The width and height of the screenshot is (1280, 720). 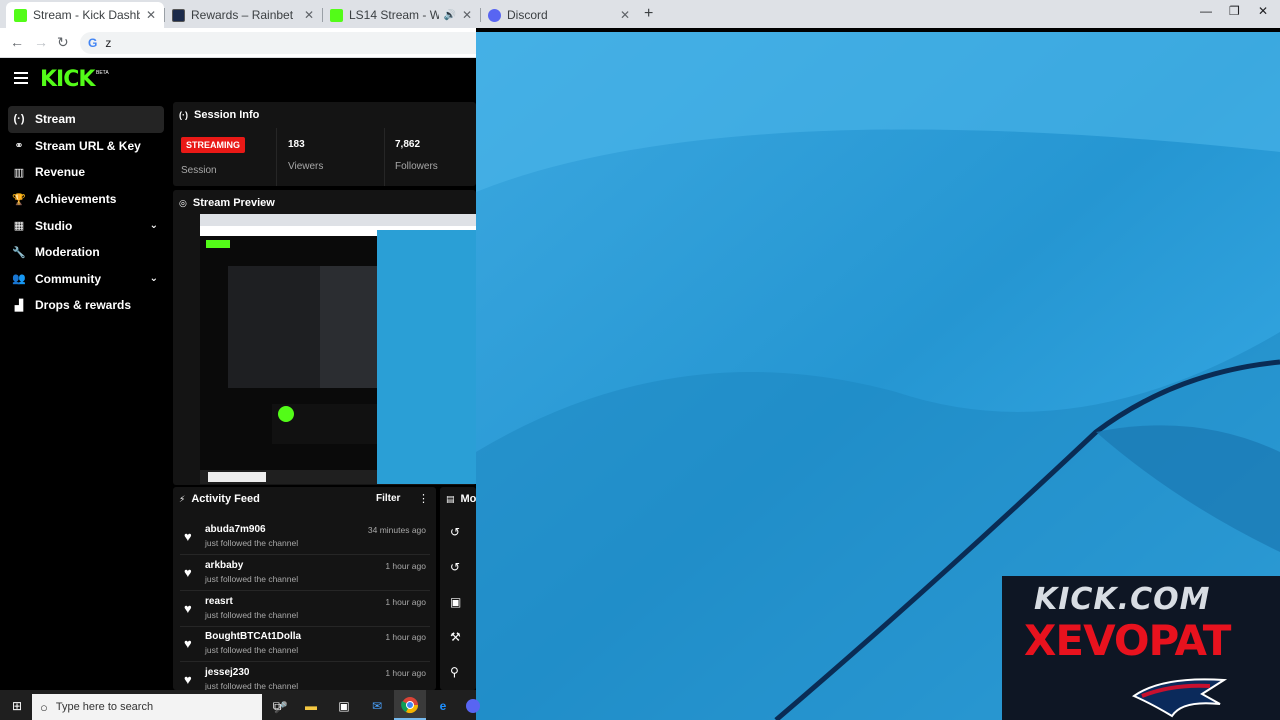 What do you see at coordinates (93, 43) in the screenshot?
I see `google-icon: G` at bounding box center [93, 43].